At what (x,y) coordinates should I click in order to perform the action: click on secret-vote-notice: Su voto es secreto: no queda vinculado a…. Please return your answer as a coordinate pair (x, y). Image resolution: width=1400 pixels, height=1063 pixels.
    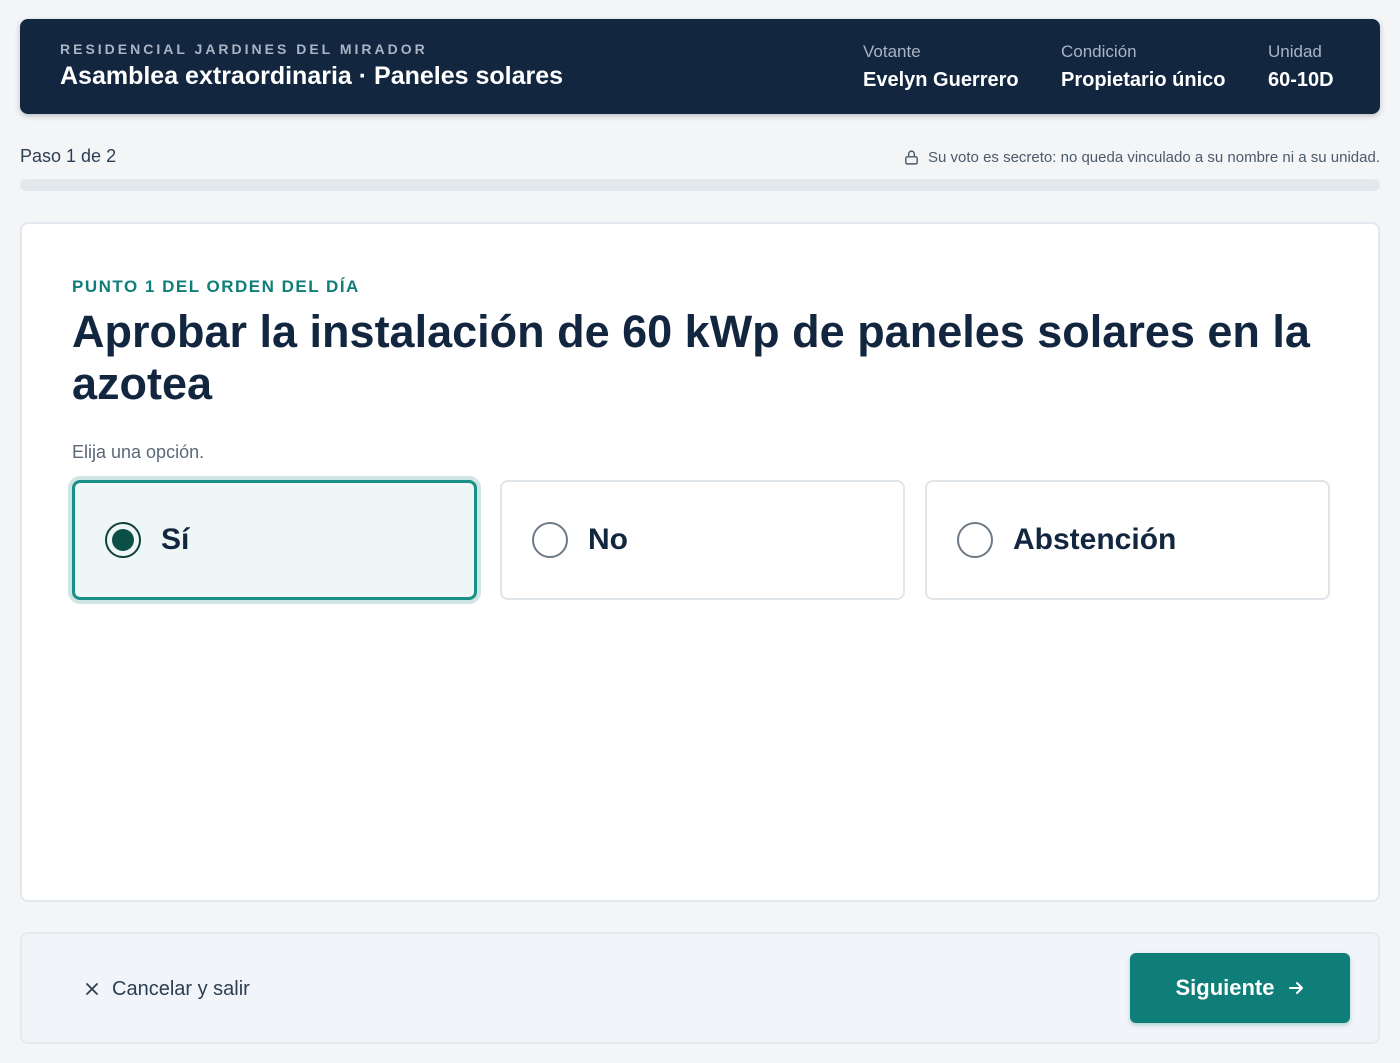
    Looking at the image, I should click on (1141, 157).